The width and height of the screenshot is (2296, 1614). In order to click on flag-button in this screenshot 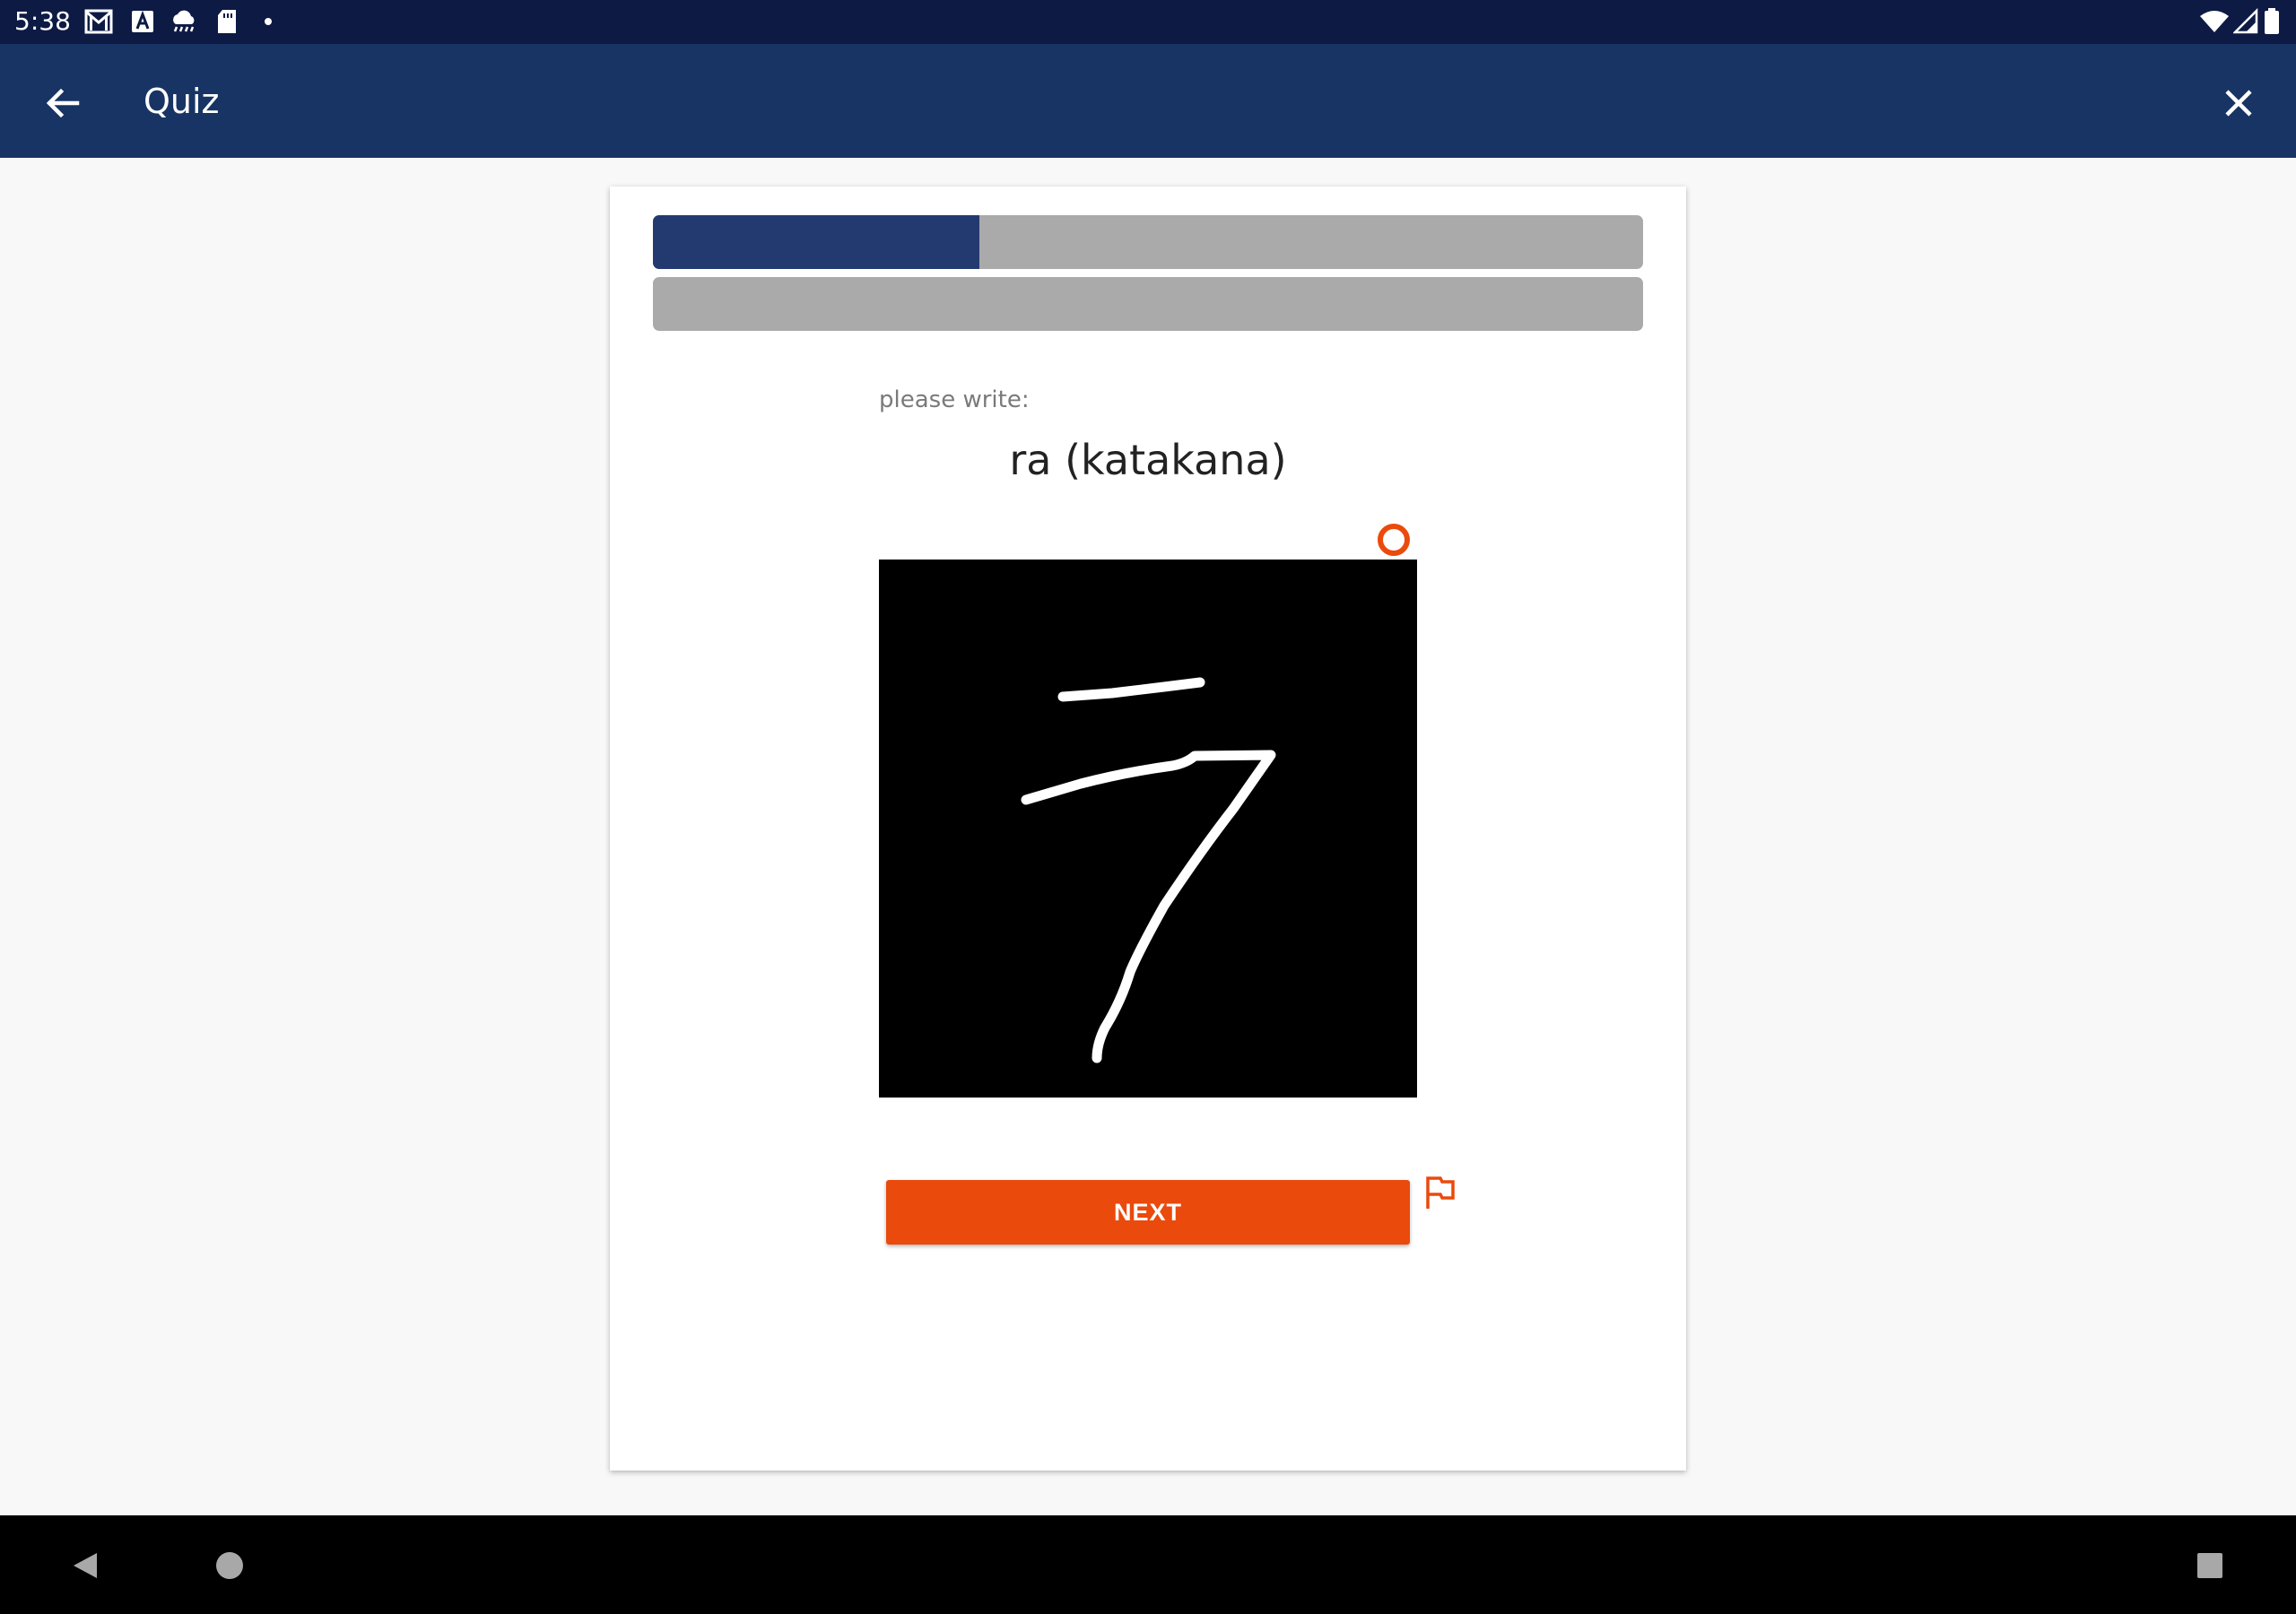, I will do `click(1440, 1192)`.